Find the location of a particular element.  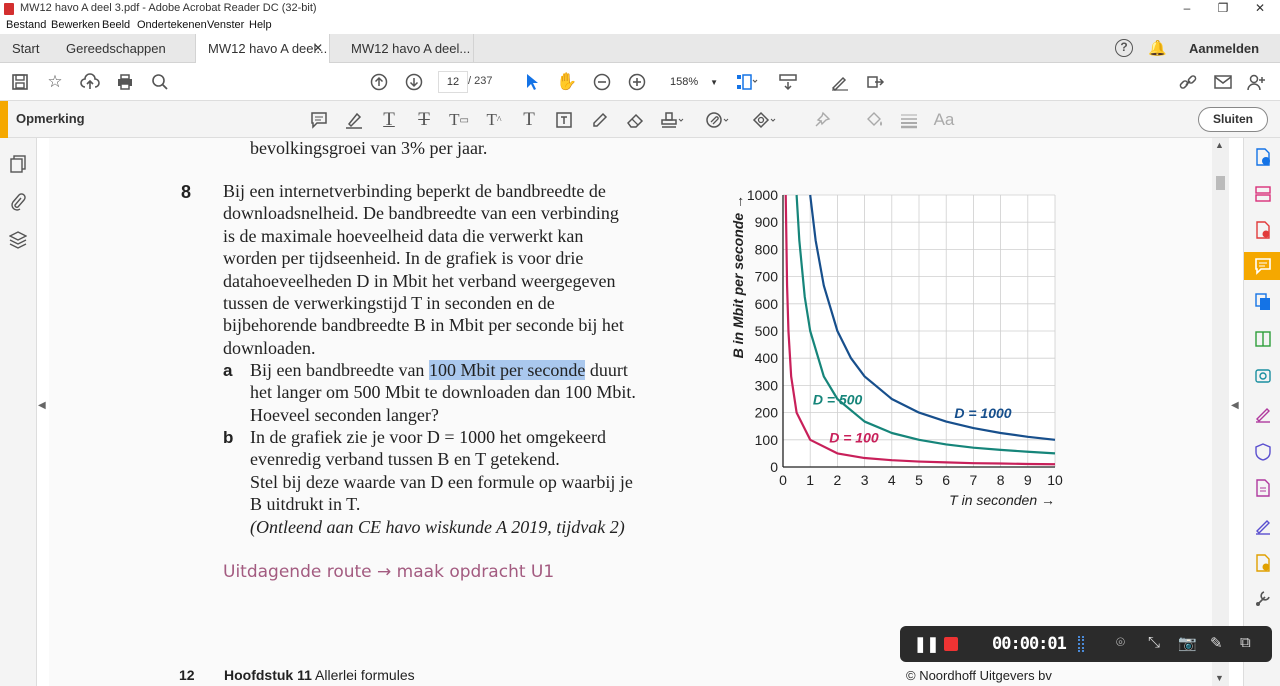

strikethrough-text-icon: T is located at coordinates (424, 120).